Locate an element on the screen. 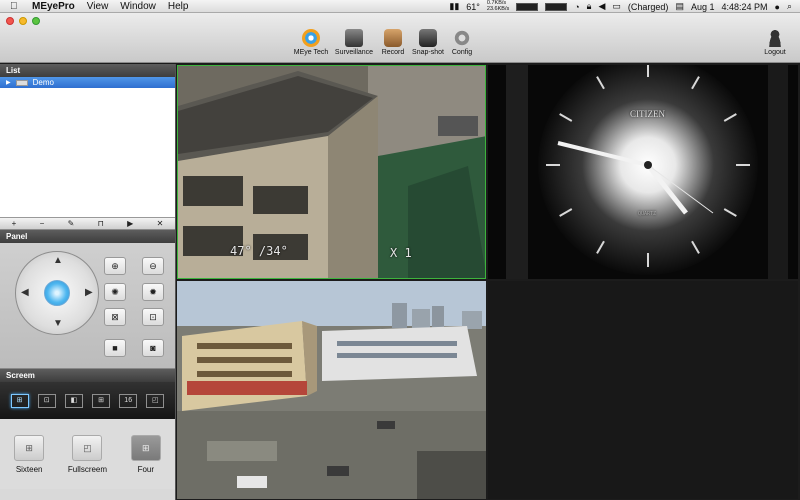 Image resolution: width=800 pixels, height=500 pixels. arrow-left-icon: ◀ is located at coordinates (25, 292).